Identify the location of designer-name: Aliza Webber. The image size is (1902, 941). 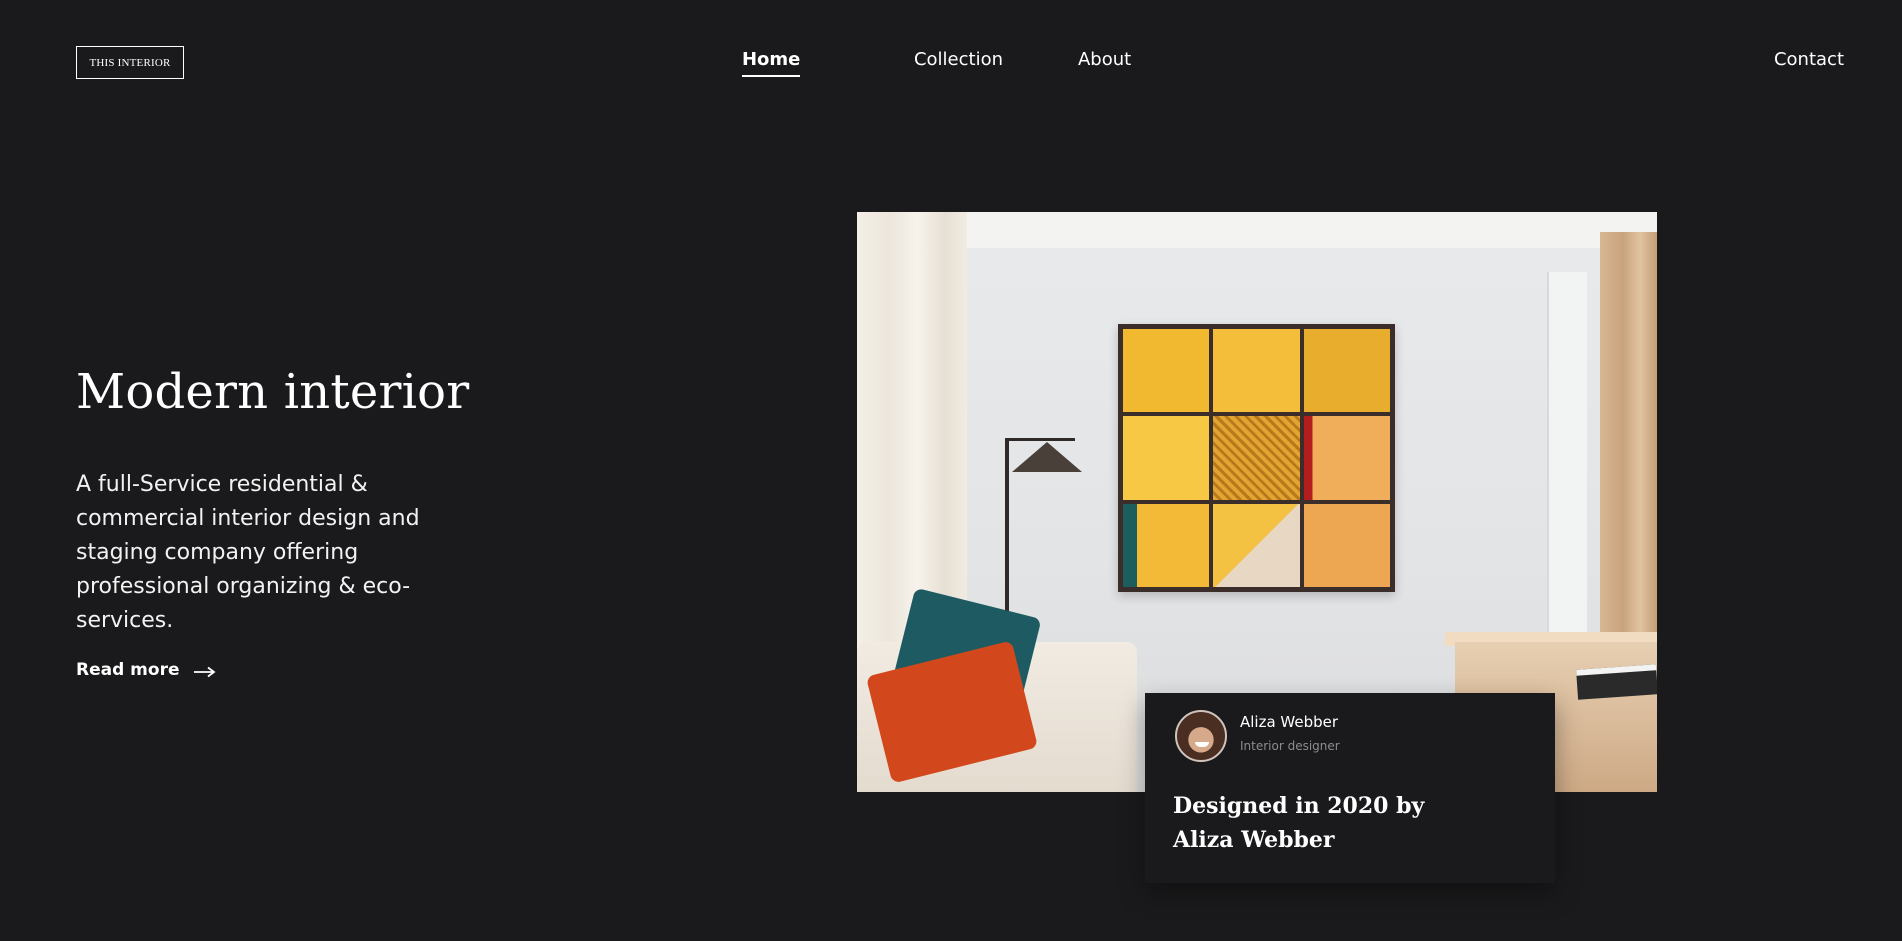
(1289, 722).